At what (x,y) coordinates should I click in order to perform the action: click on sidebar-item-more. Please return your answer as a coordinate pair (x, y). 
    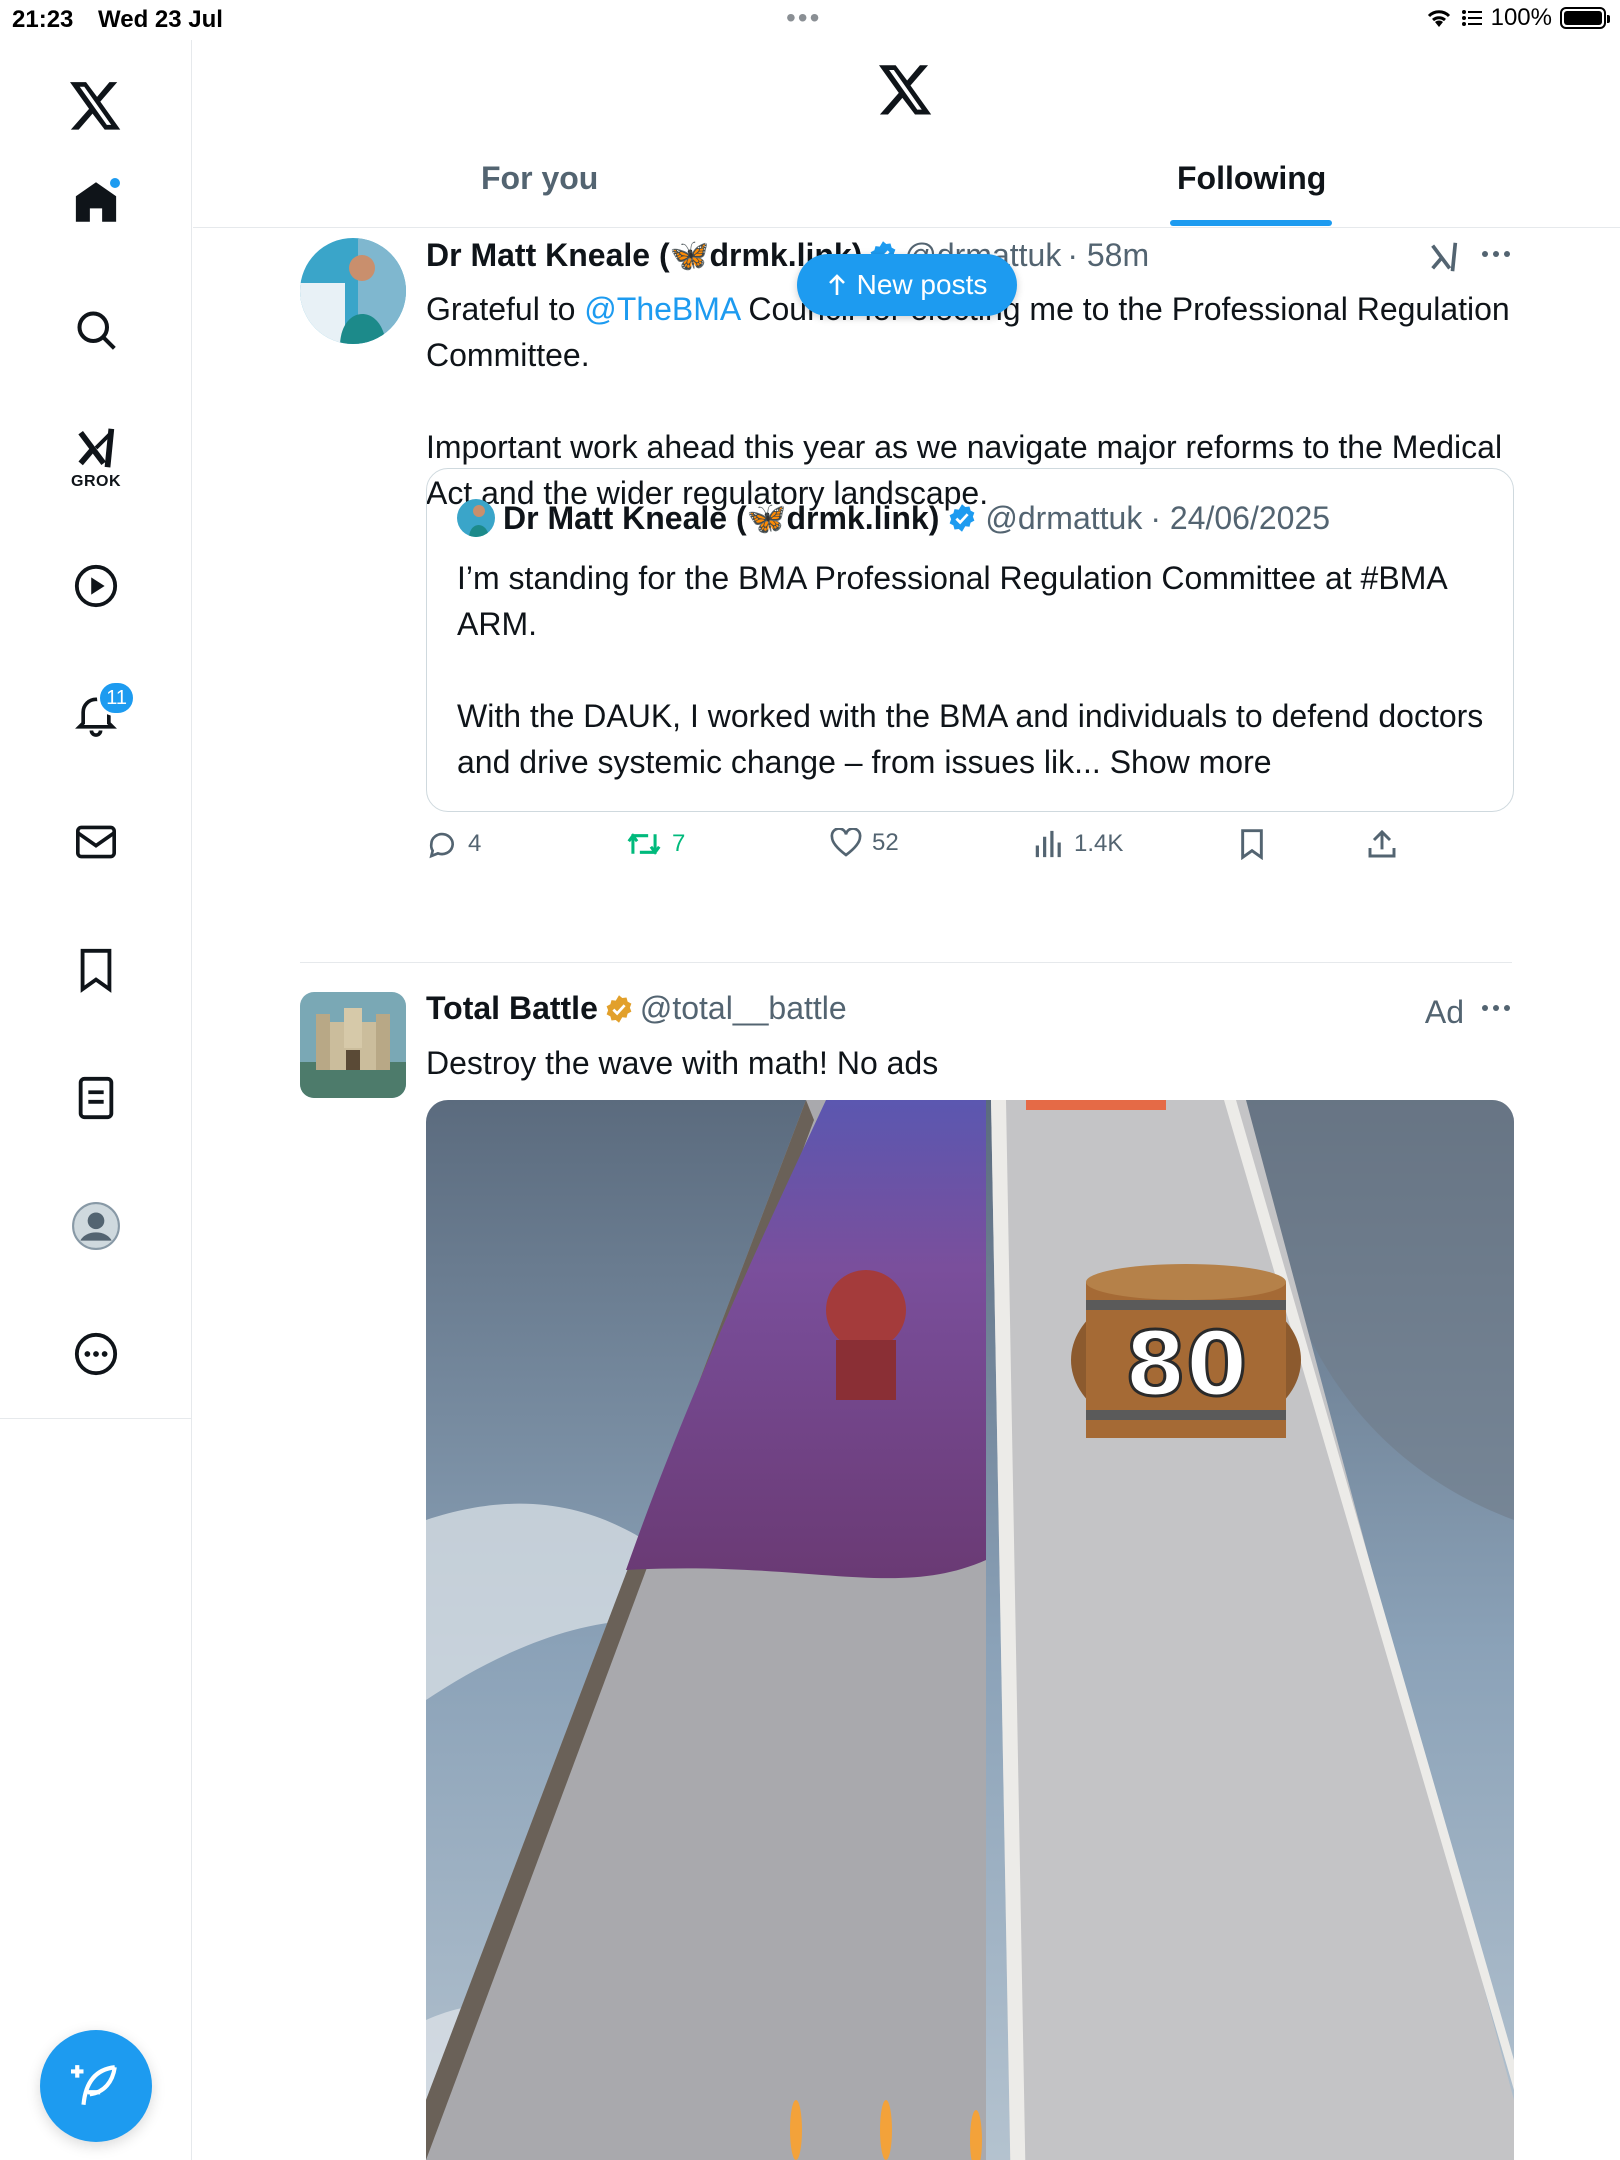
    Looking at the image, I should click on (96, 1354).